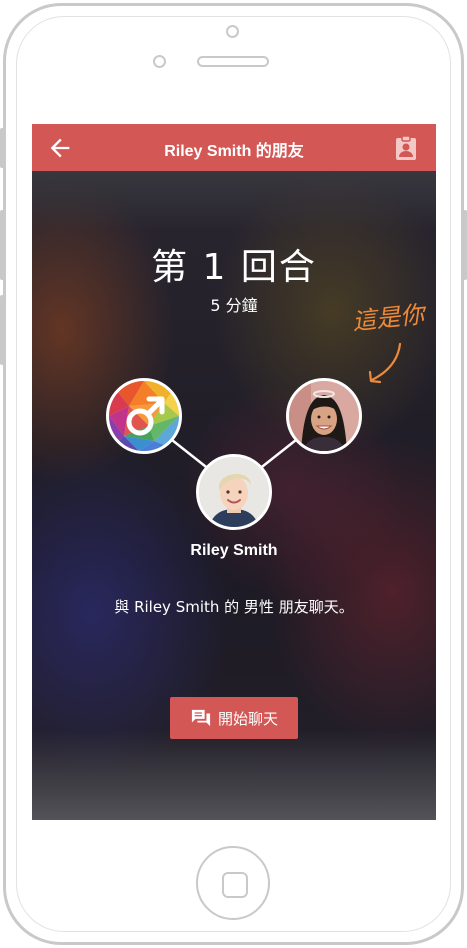  Describe the element at coordinates (465, 245) in the screenshot. I see `phone-power-button` at that location.